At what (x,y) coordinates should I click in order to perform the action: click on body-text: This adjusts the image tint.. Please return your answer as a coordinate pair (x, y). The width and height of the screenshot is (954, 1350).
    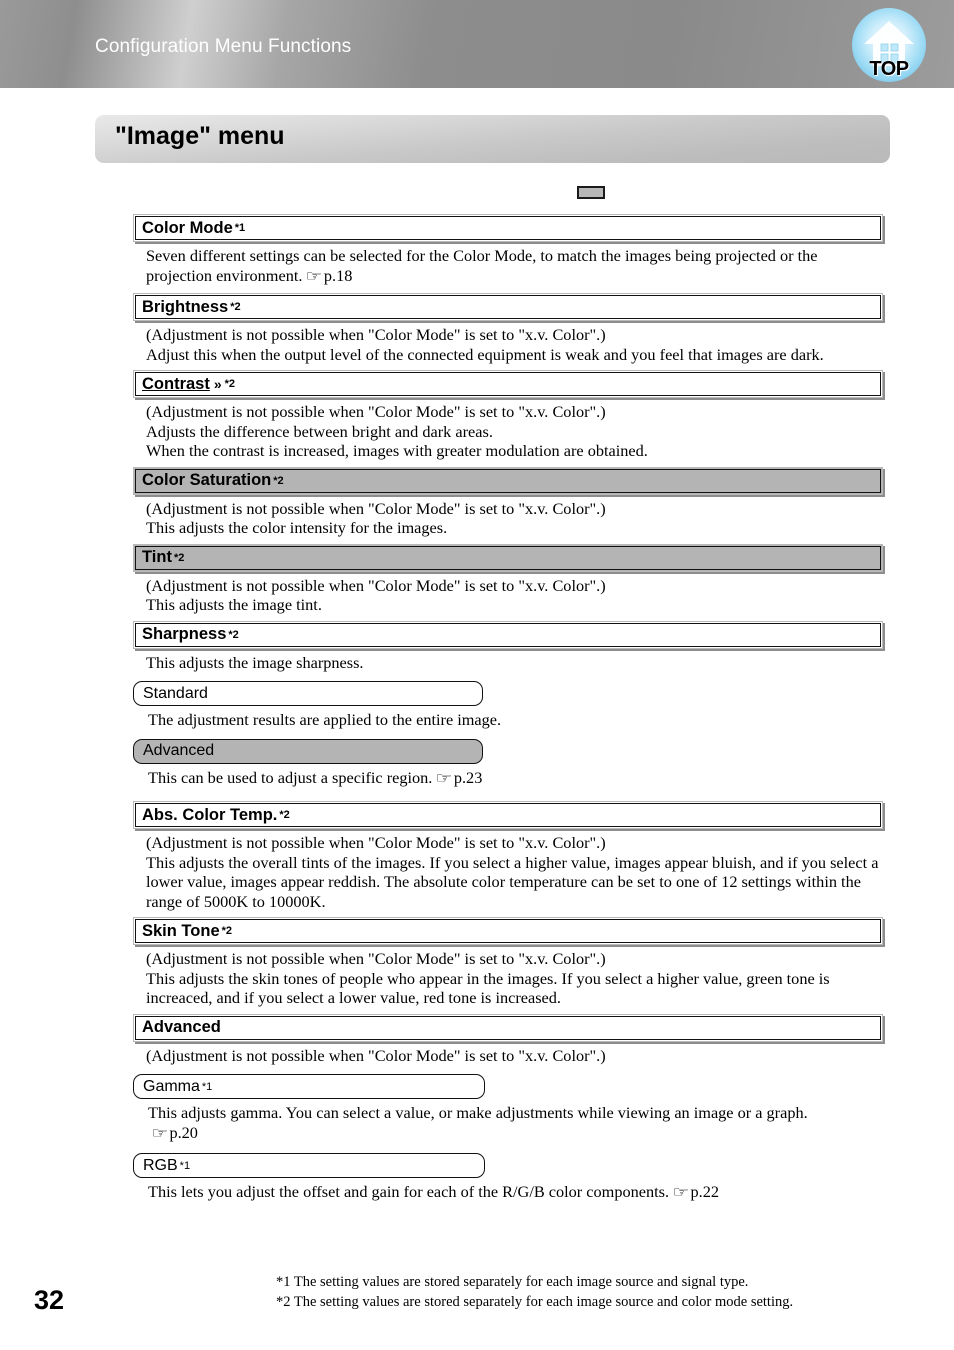
    Looking at the image, I should click on (234, 604).